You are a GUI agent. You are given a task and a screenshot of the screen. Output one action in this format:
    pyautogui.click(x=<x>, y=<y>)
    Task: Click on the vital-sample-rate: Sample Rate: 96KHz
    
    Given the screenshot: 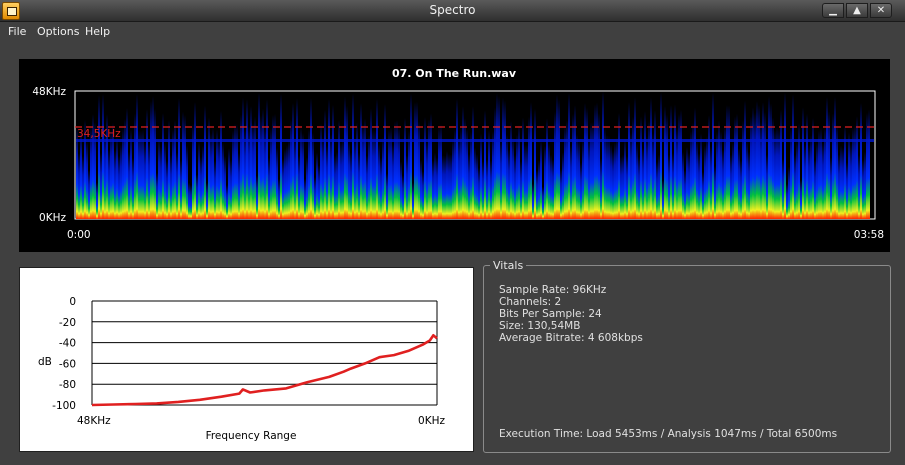 What is the action you would take?
    pyautogui.click(x=553, y=290)
    